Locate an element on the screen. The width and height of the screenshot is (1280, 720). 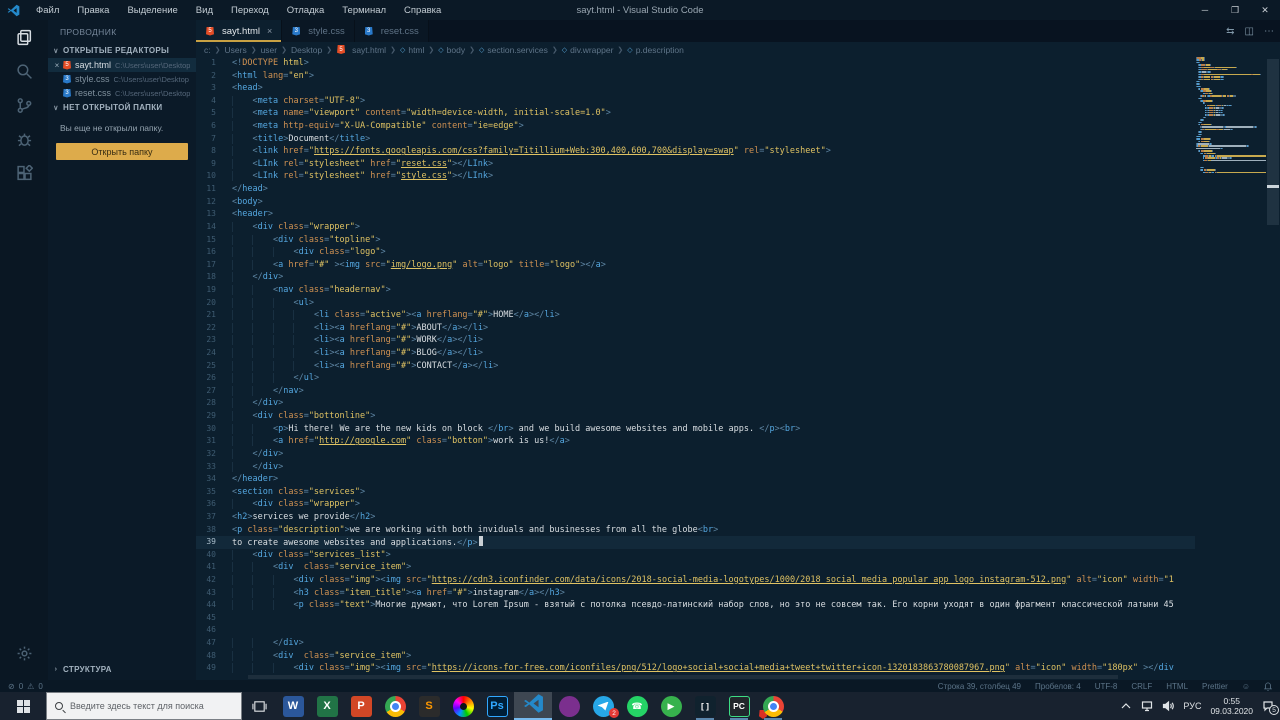
language-indicator: РУС is located at coordinates (1192, 706).